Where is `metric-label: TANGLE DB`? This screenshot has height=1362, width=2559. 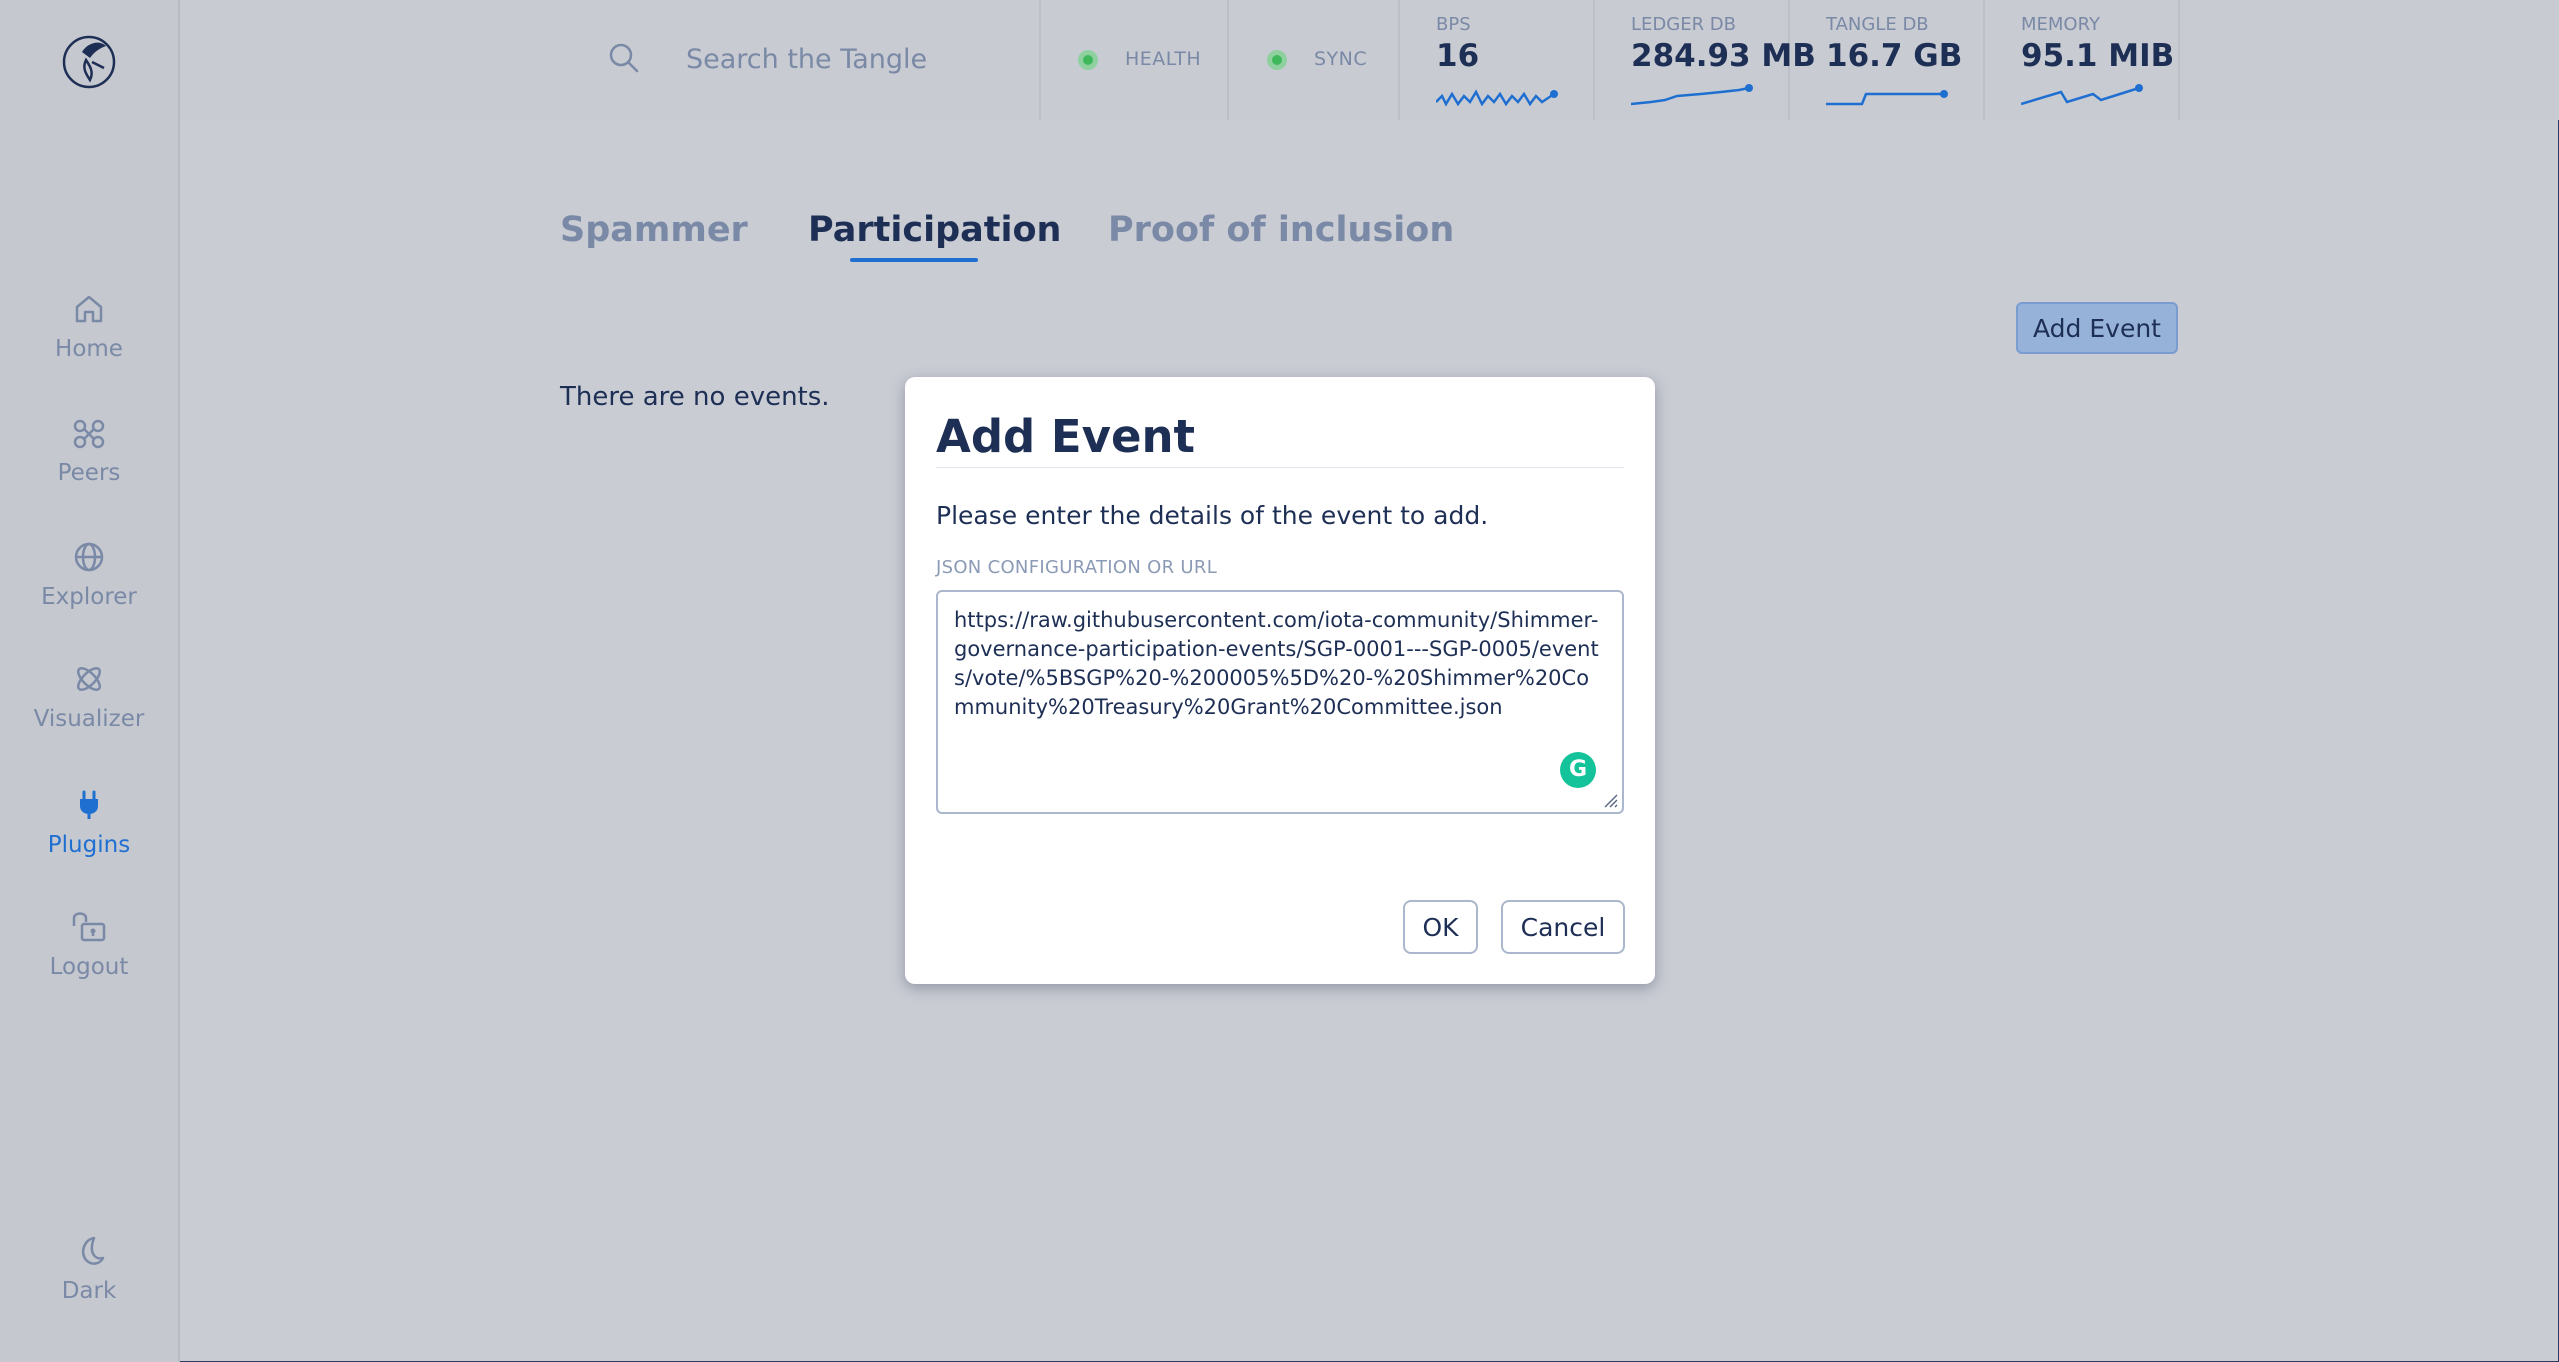 metric-label: TANGLE DB is located at coordinates (1877, 24).